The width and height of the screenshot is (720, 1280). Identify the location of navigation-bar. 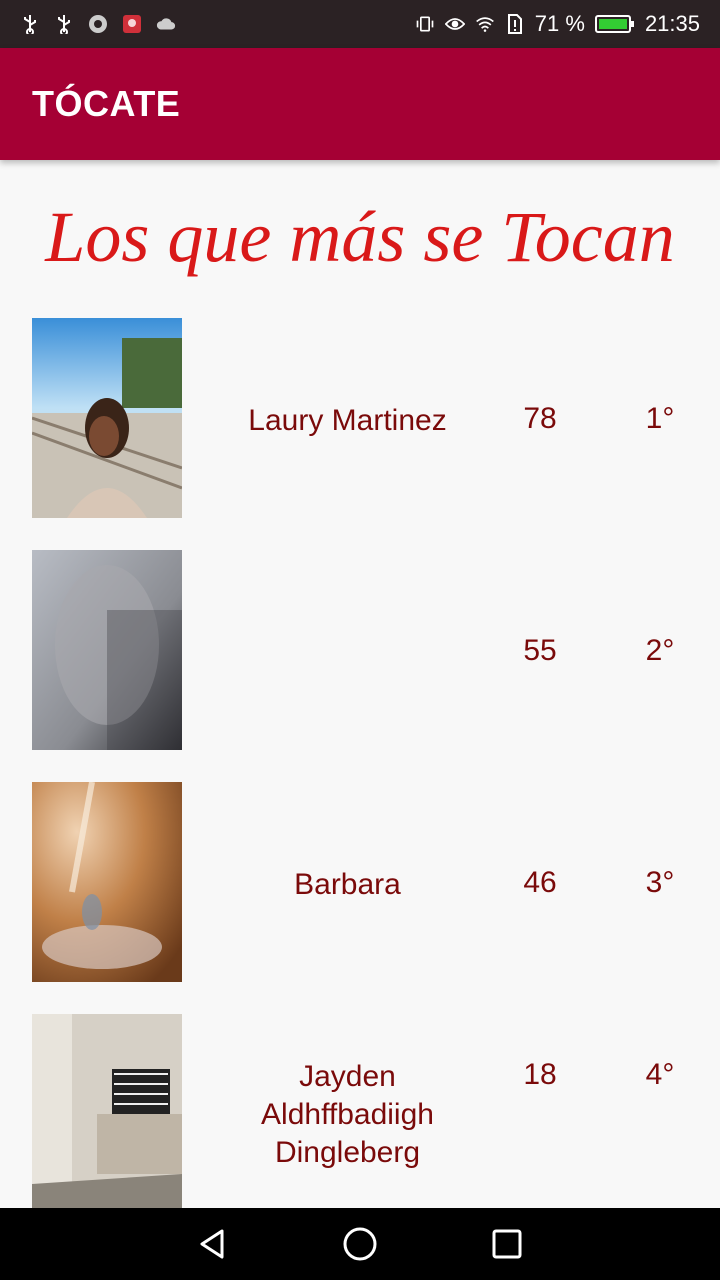
(360, 1244).